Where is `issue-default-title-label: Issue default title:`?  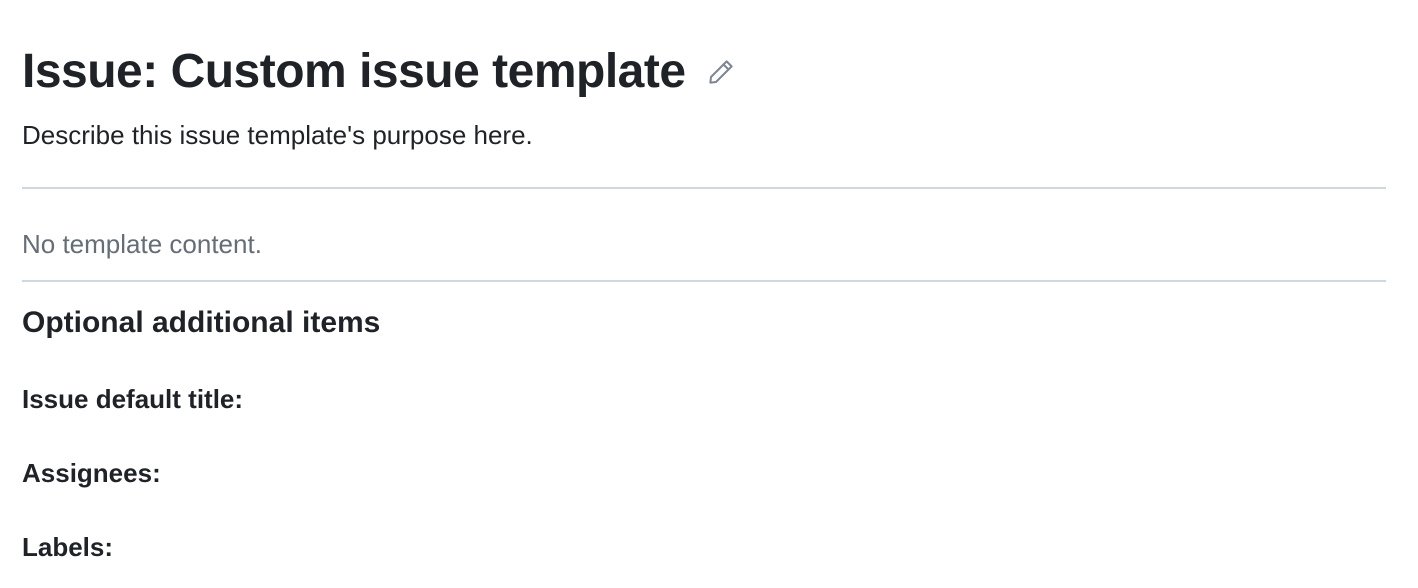
issue-default-title-label: Issue default title: is located at coordinates (133, 399).